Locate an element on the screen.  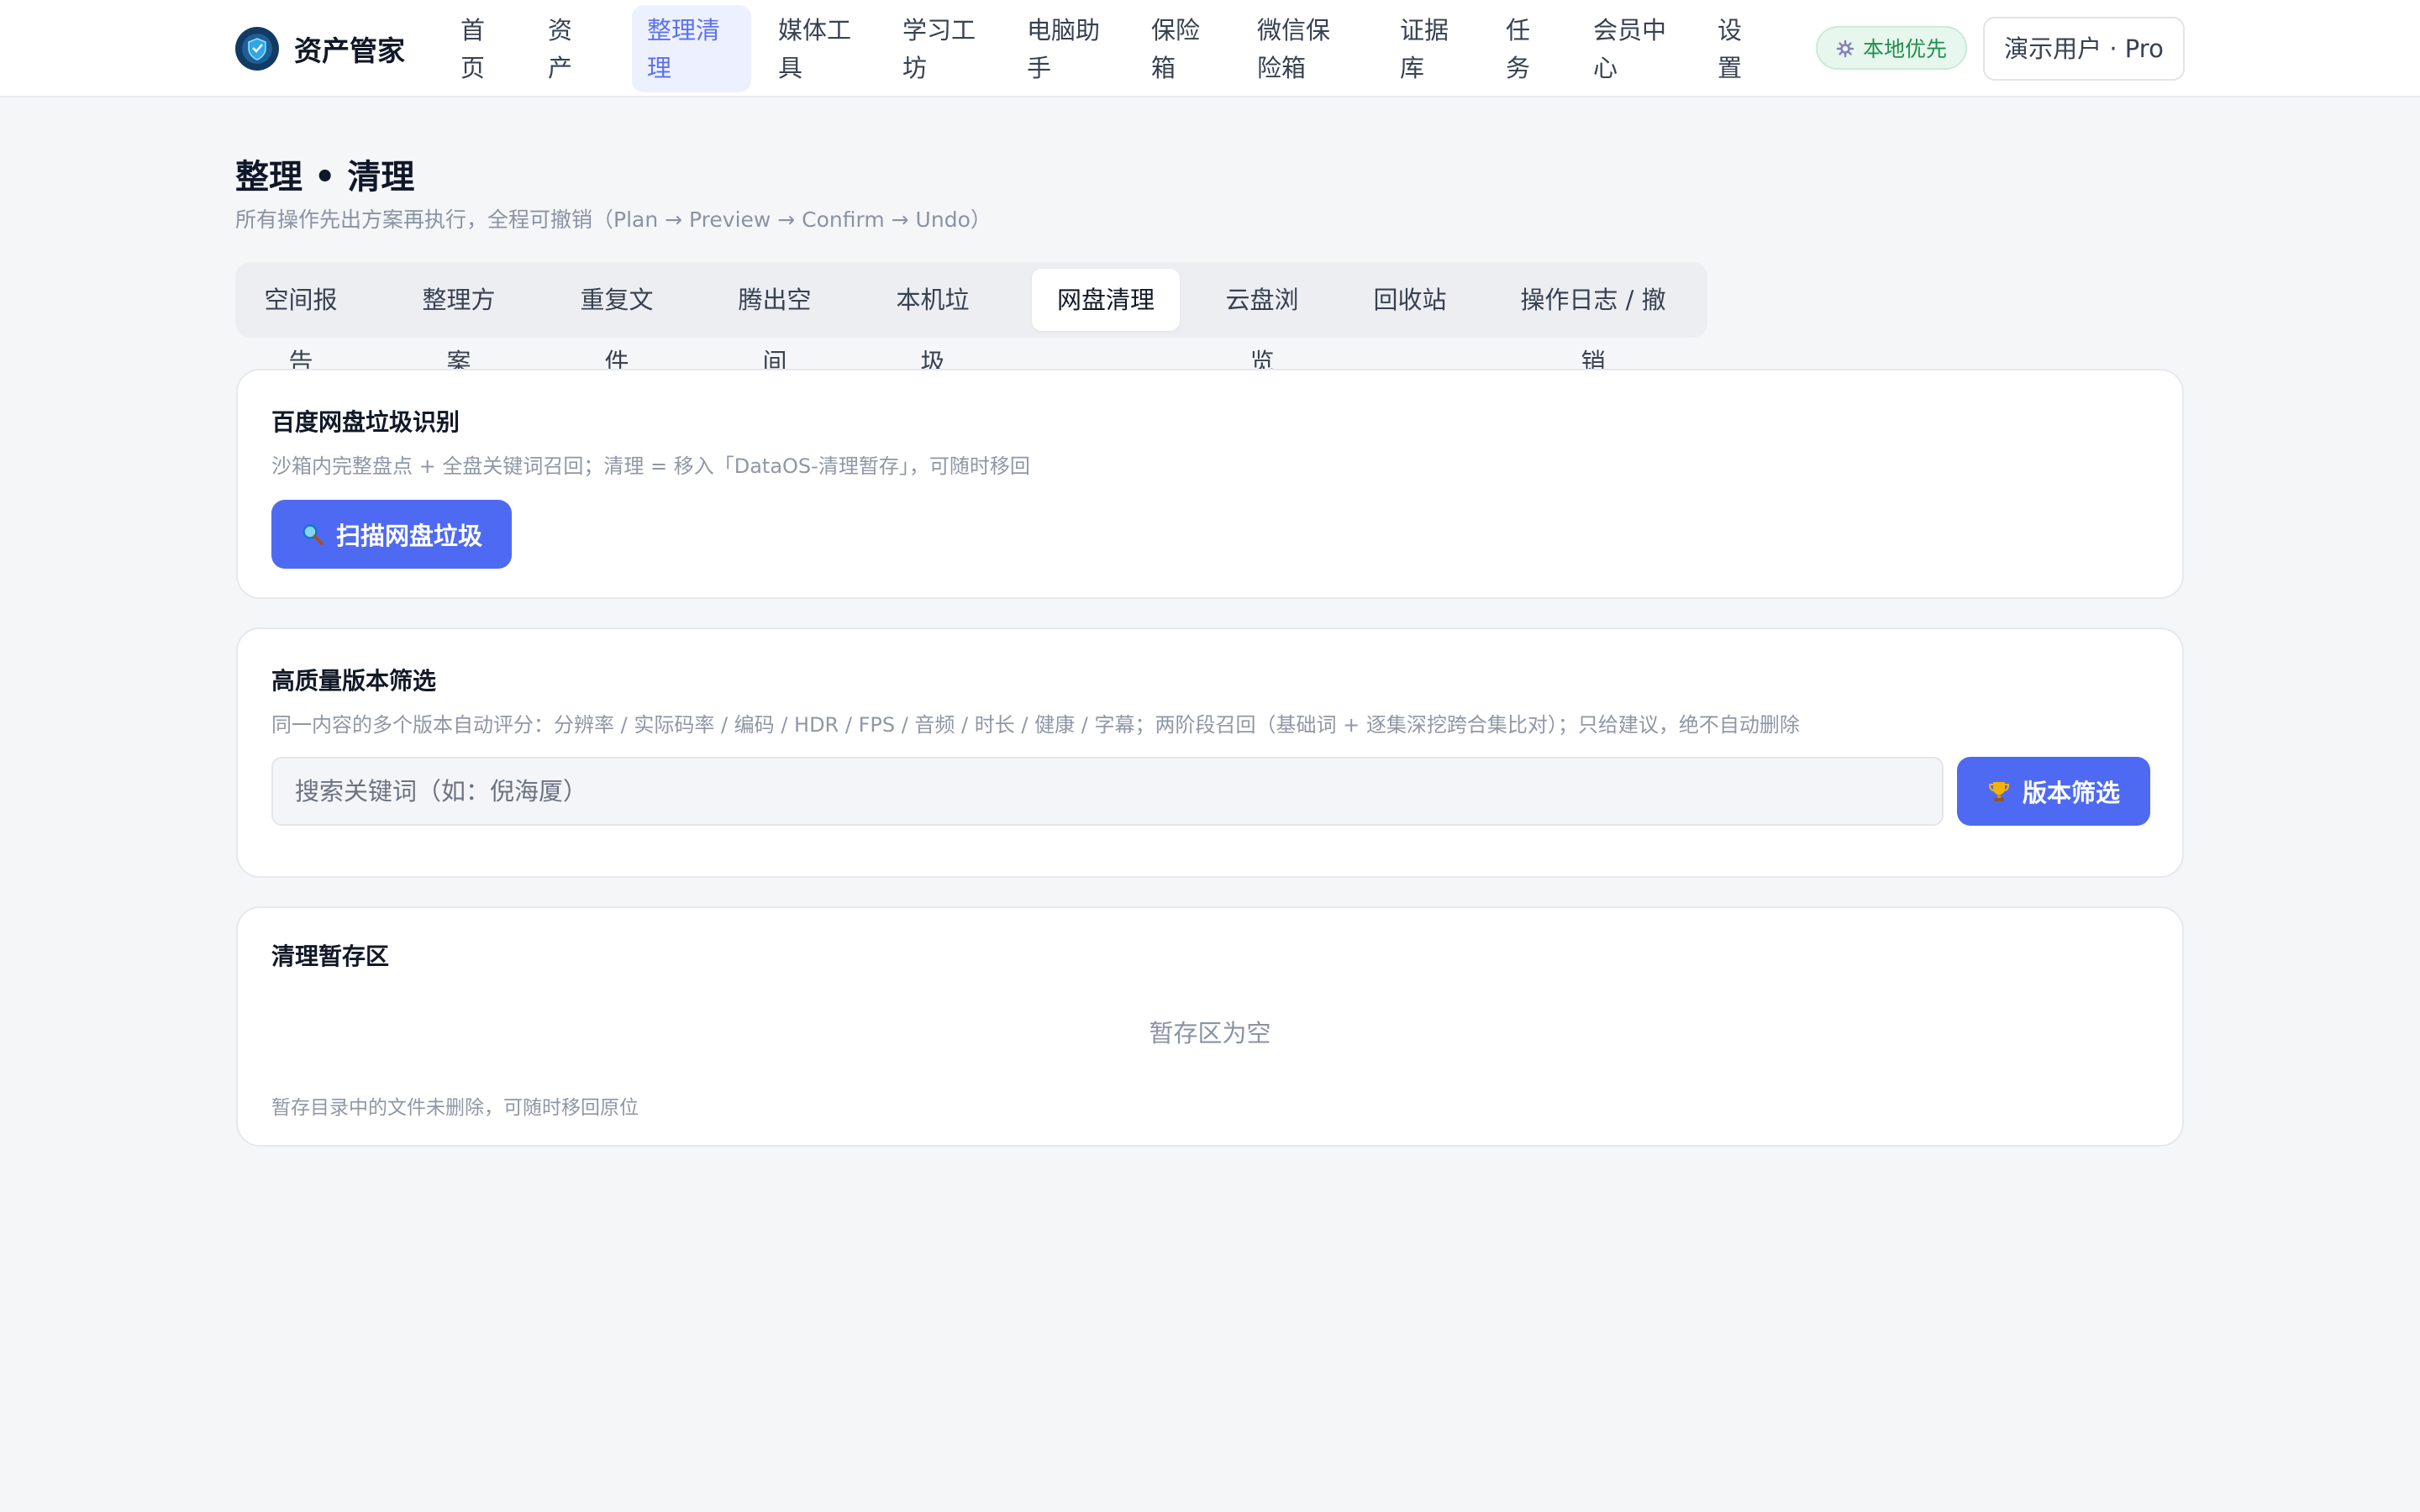
nav-item-label: 保险箱 is located at coordinates (1176, 49).